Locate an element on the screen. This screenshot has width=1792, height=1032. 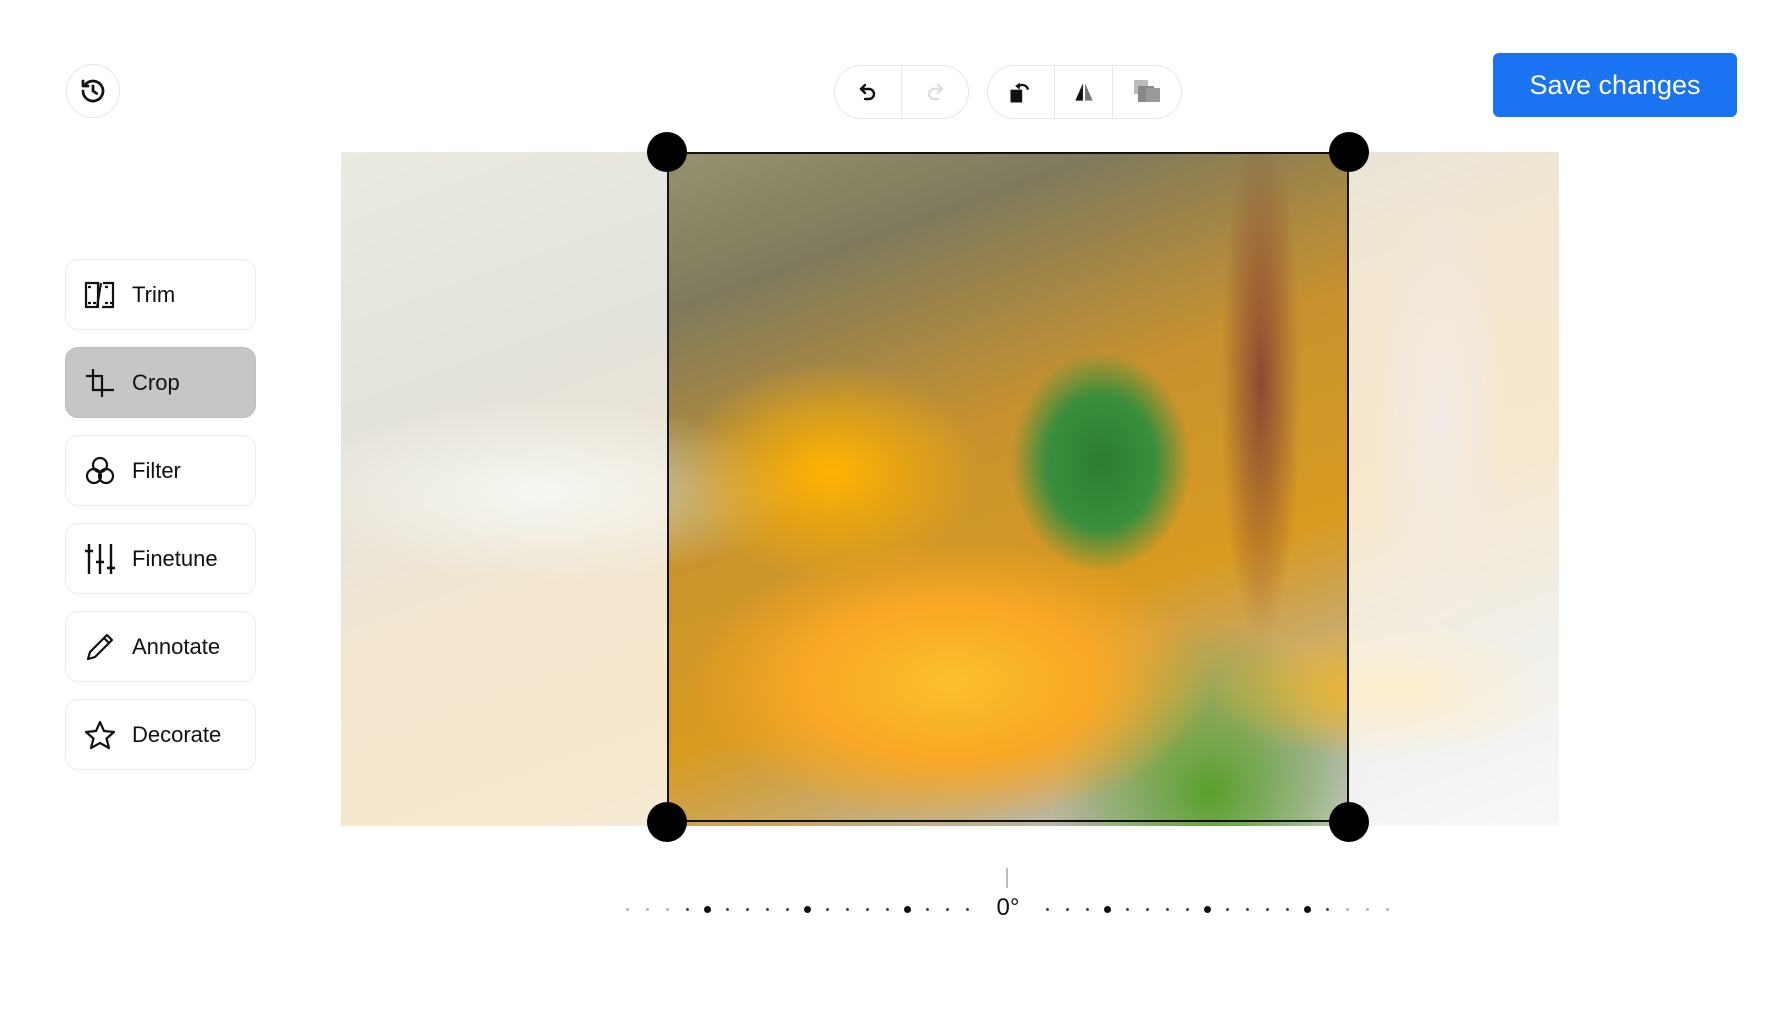
sidebar-item-filter: Filter is located at coordinates (160, 470).